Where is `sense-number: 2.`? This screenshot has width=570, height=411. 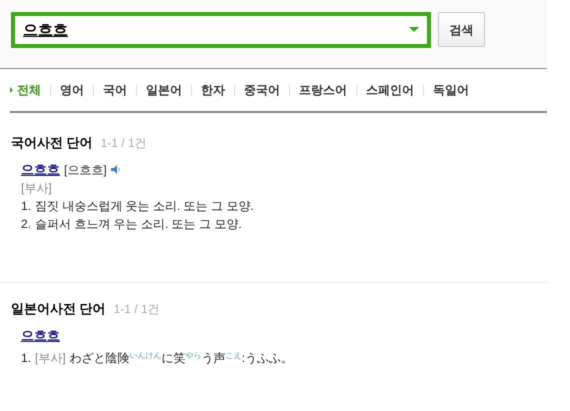
sense-number: 2. is located at coordinates (26, 224).